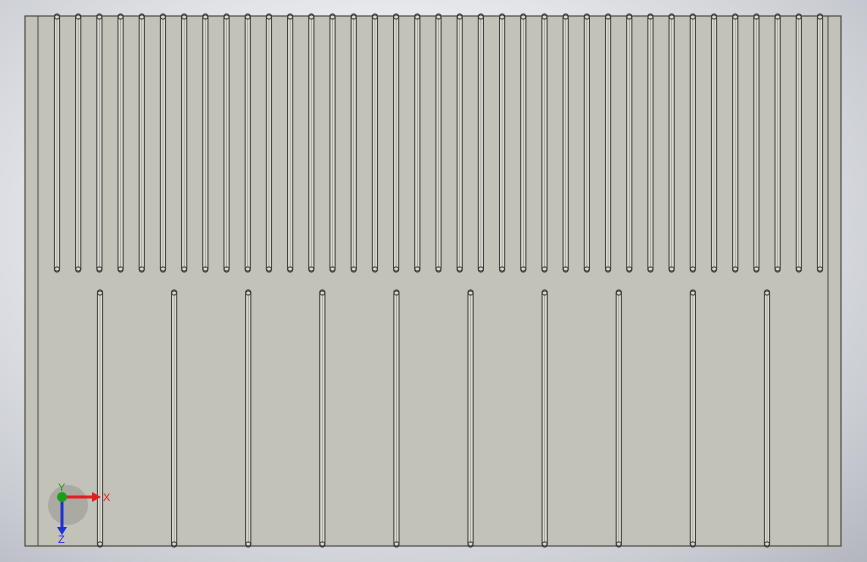 This screenshot has height=562, width=867. Describe the element at coordinates (107, 498) in the screenshot. I see `x-axis-label: X` at that location.